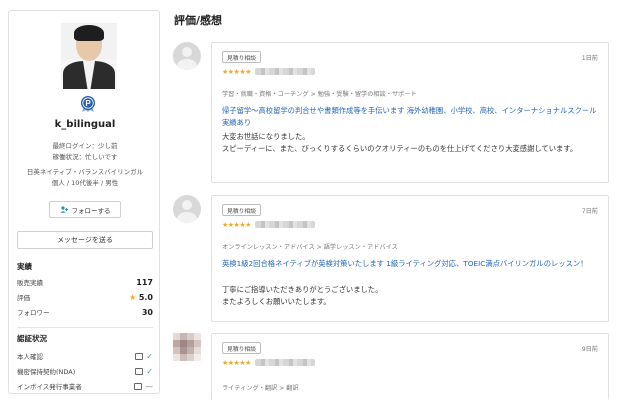  Describe the element at coordinates (589, 349) in the screenshot. I see `review-date: 9日前` at that location.